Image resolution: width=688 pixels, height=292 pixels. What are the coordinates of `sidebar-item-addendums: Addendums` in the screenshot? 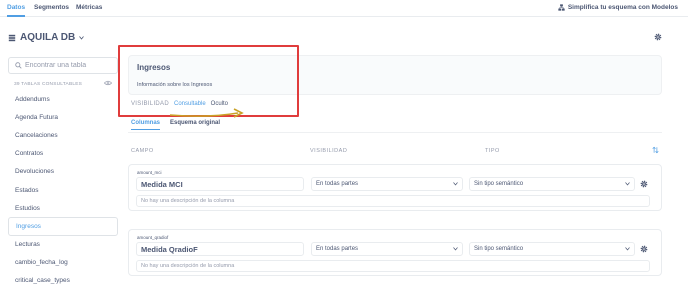 It's located at (63, 99).